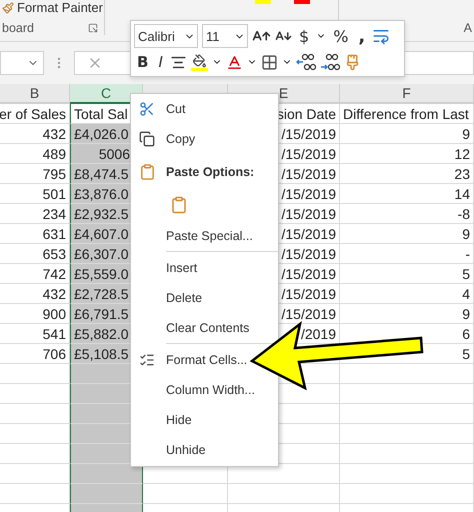  Describe the element at coordinates (407, 274) in the screenshot. I see `table-cell: 5` at that location.